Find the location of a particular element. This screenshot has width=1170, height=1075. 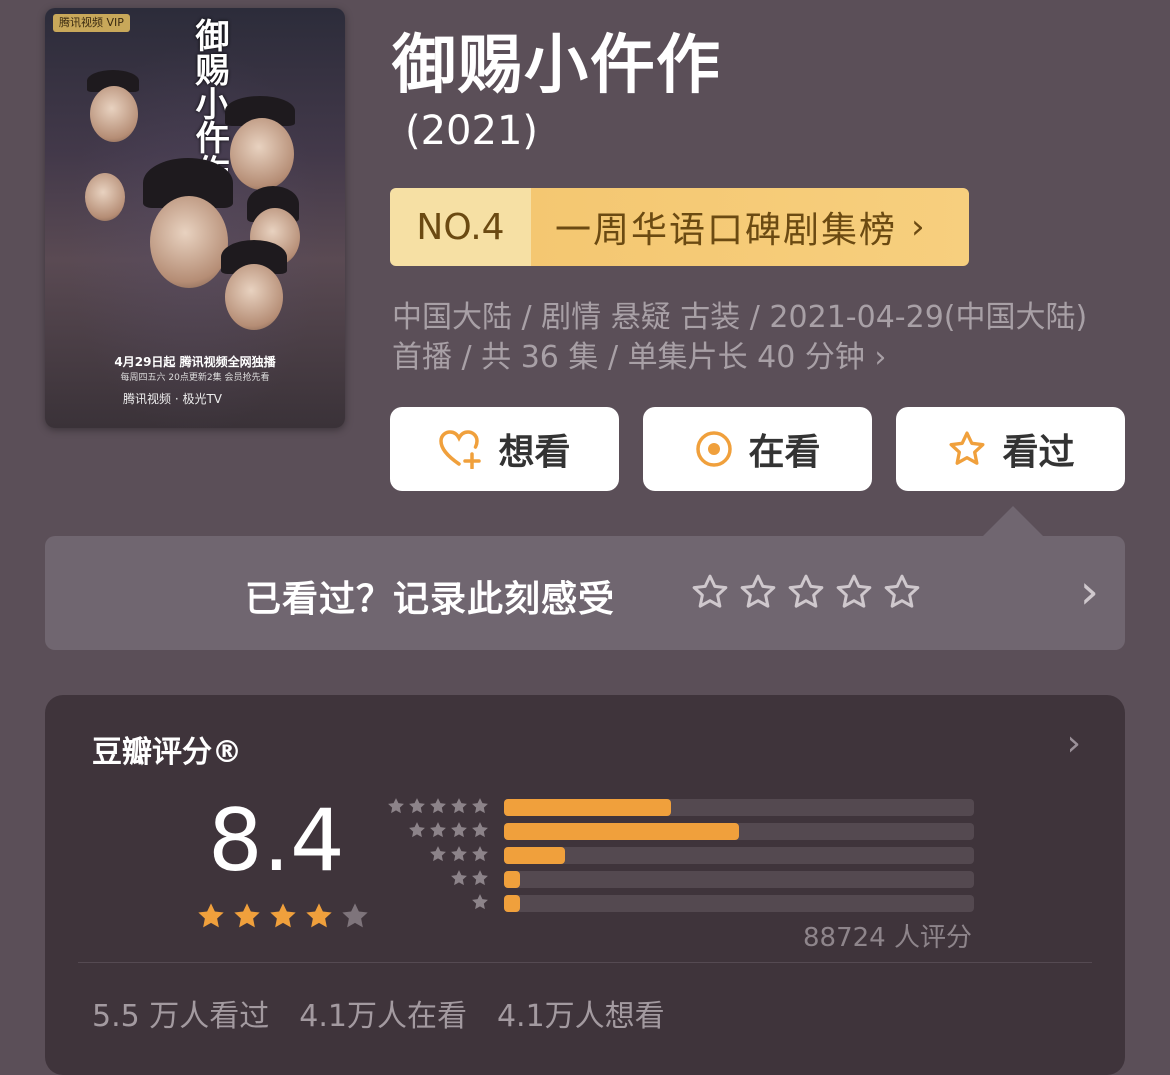

rank-list-name: 一周华语口碑剧集榜 › is located at coordinates (750, 227).